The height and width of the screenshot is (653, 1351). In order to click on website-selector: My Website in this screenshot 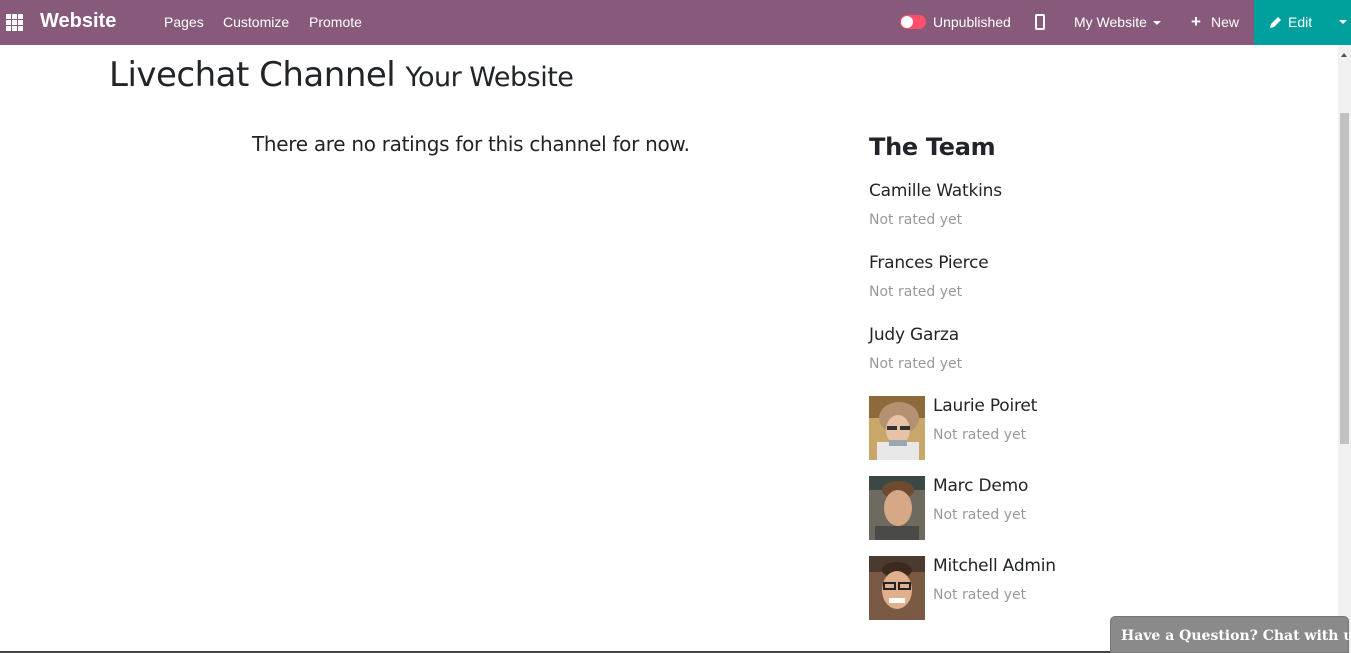, I will do `click(1117, 22)`.